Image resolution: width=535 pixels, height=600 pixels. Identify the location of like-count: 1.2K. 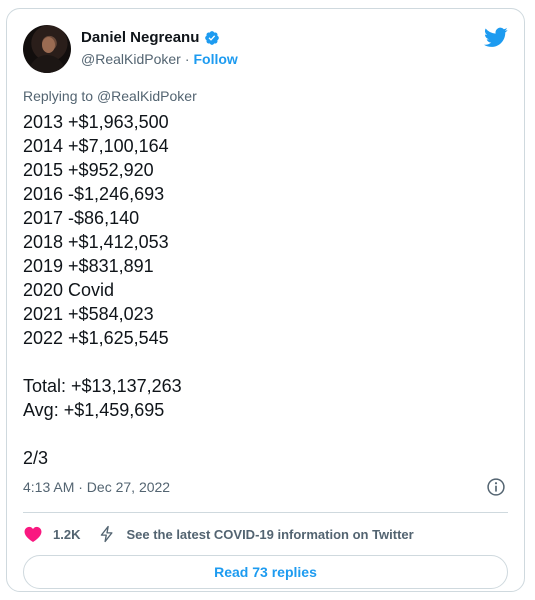
(66, 534).